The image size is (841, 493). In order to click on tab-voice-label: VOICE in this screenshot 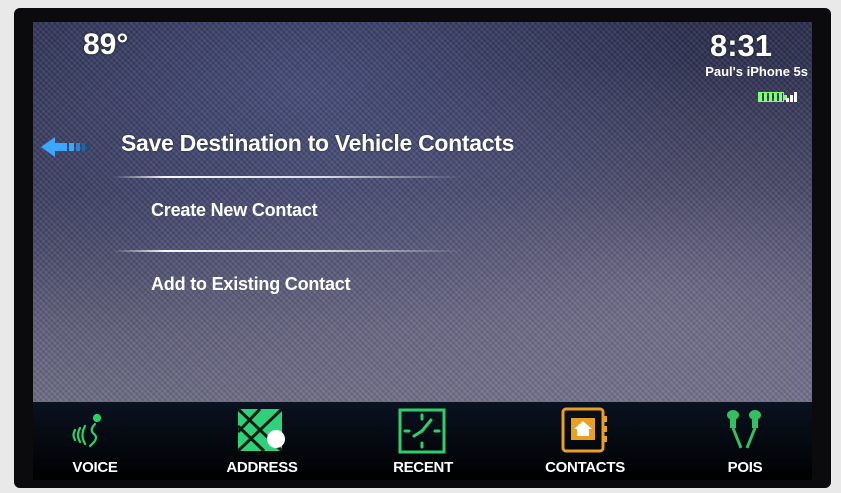, I will do `click(95, 467)`.